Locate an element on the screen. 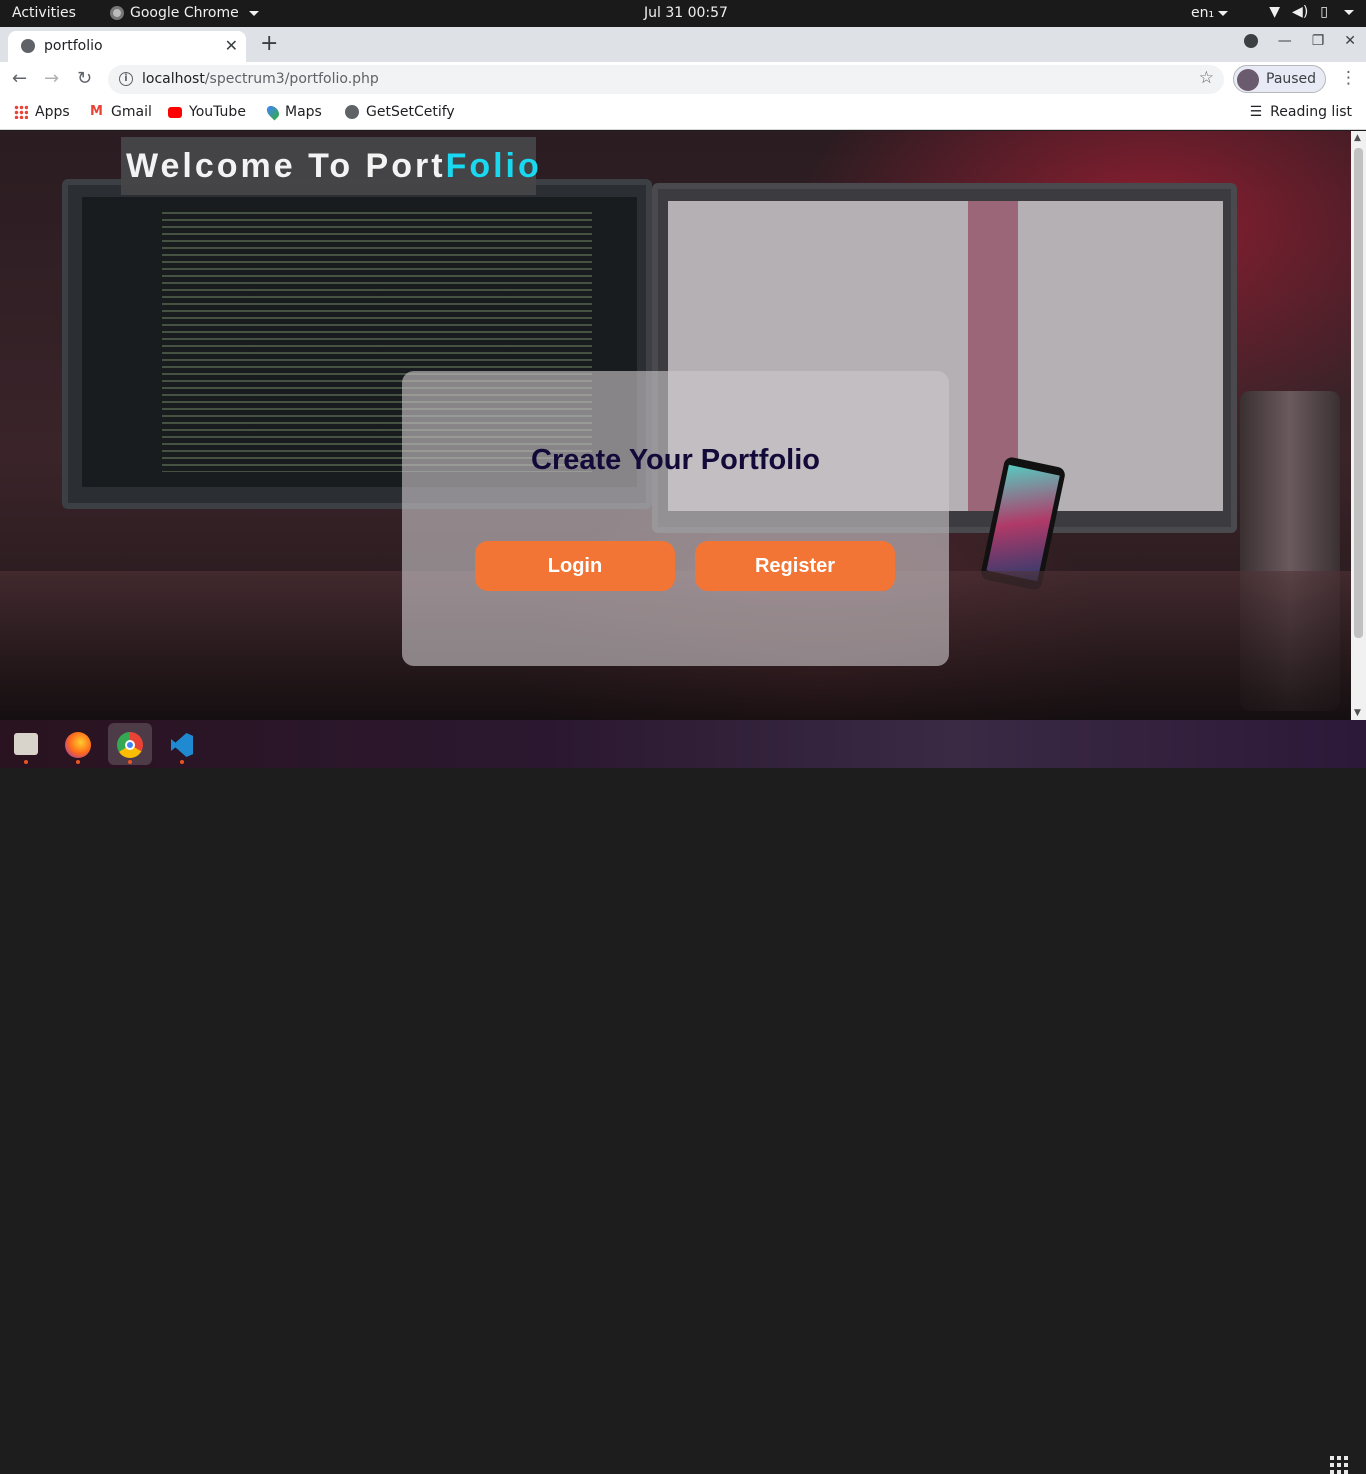  reading-list-label: Reading list is located at coordinates (1311, 112).